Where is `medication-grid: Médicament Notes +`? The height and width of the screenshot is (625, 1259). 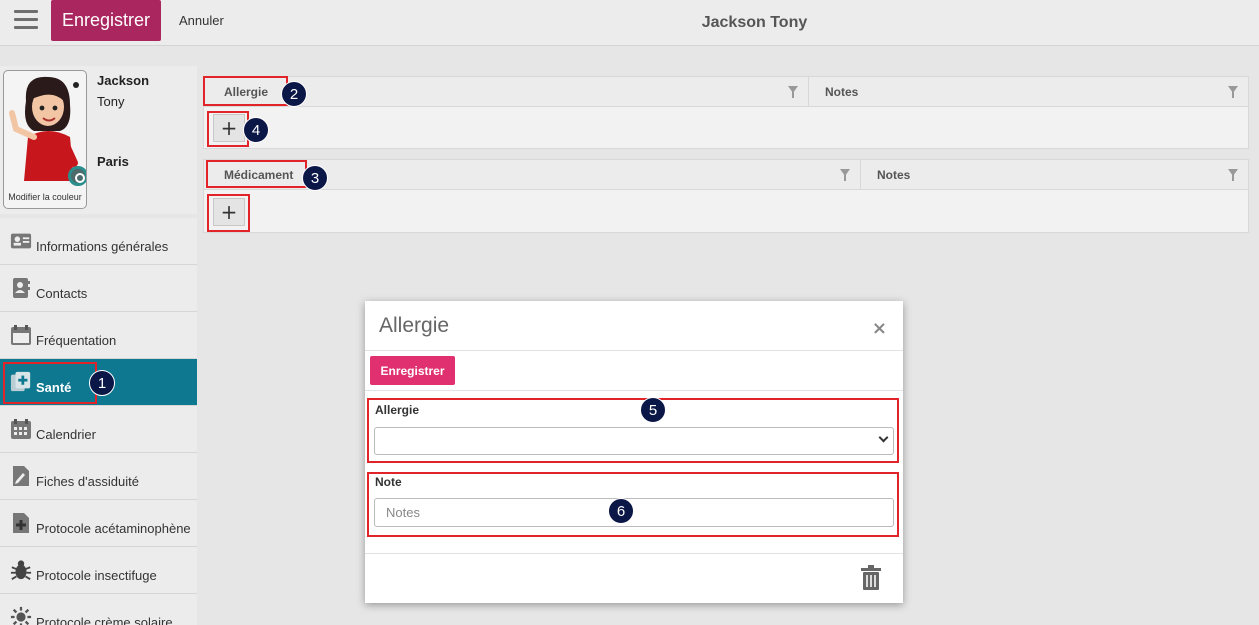
medication-grid: Médicament Notes + is located at coordinates (726, 196).